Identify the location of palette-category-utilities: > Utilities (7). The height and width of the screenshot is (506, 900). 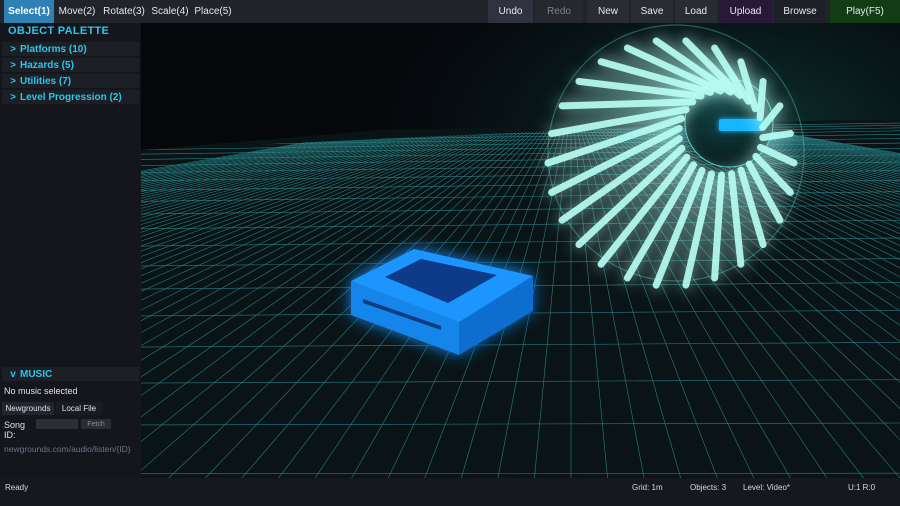
(70, 81).